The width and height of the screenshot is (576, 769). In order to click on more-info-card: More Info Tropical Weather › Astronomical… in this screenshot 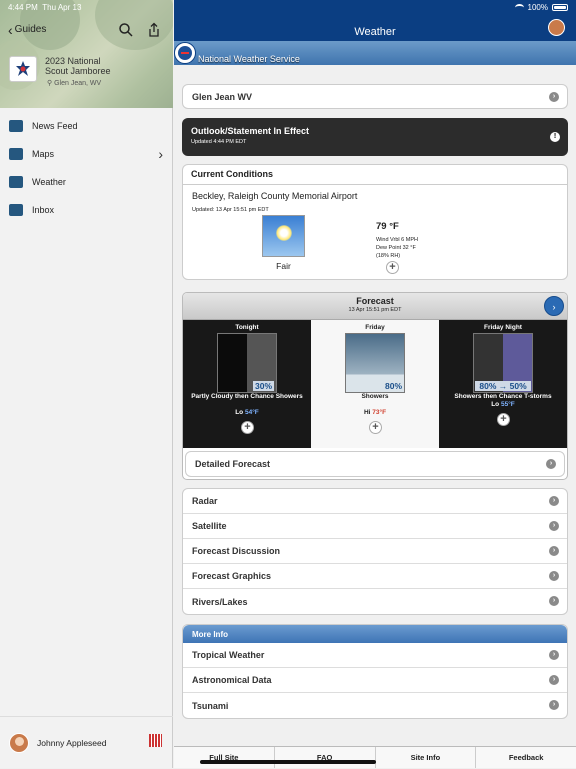, I will do `click(375, 671)`.